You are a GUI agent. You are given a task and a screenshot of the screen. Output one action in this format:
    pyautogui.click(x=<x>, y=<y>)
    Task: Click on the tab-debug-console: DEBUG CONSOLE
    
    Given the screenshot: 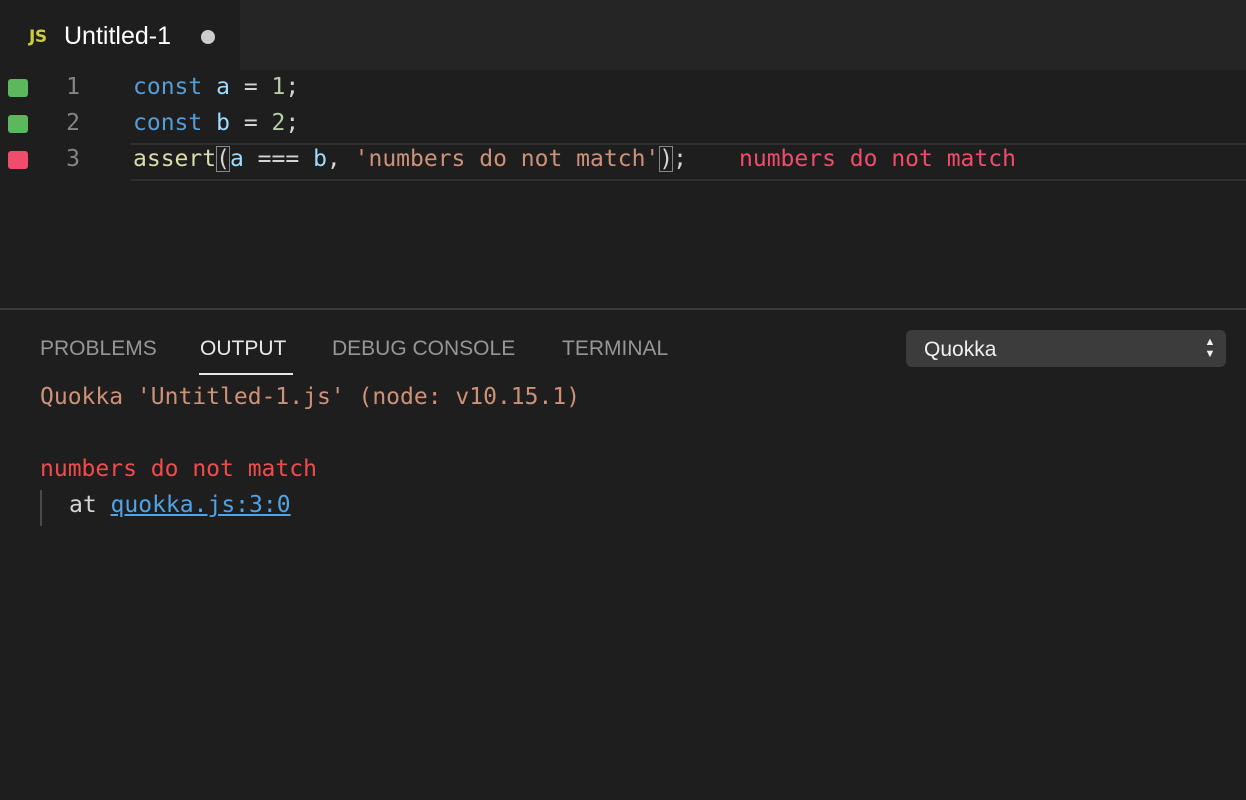 What is the action you would take?
    pyautogui.click(x=423, y=349)
    